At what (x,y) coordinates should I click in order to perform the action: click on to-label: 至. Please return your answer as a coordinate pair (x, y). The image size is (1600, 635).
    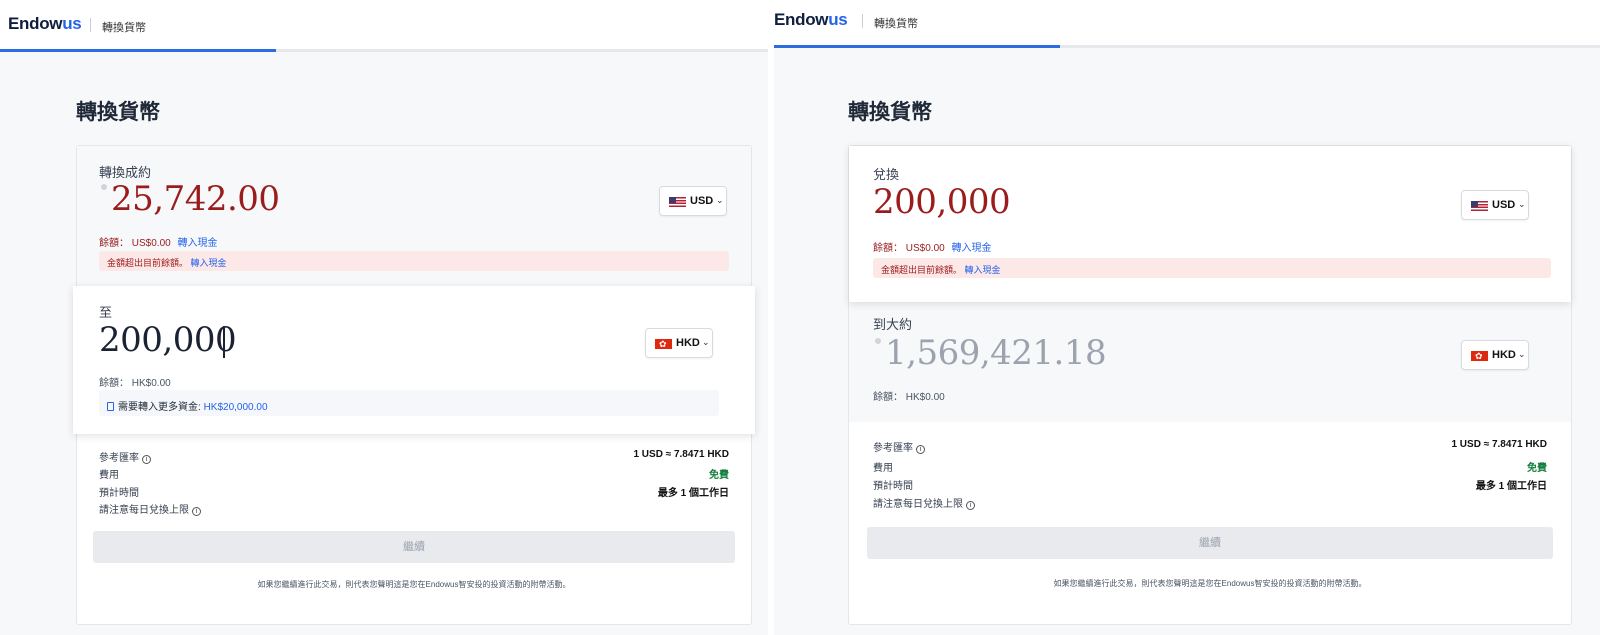
    Looking at the image, I should click on (106, 312).